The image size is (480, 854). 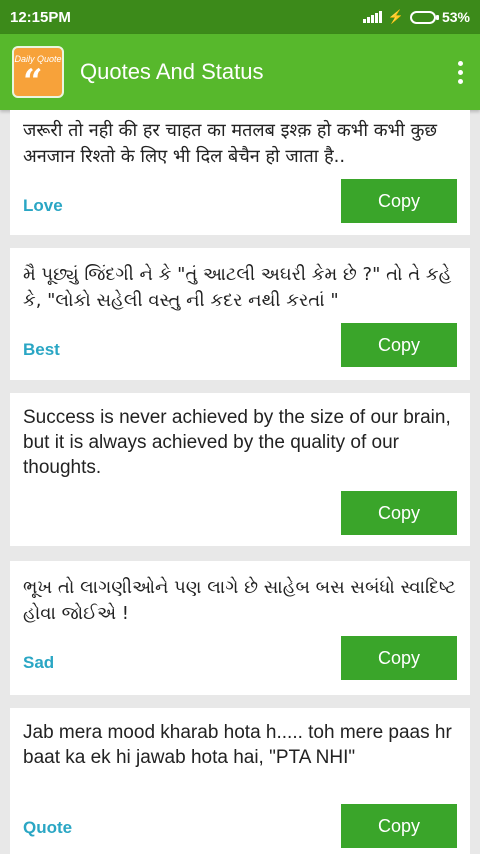 I want to click on quote-mark-icon: “, so click(x=33, y=80).